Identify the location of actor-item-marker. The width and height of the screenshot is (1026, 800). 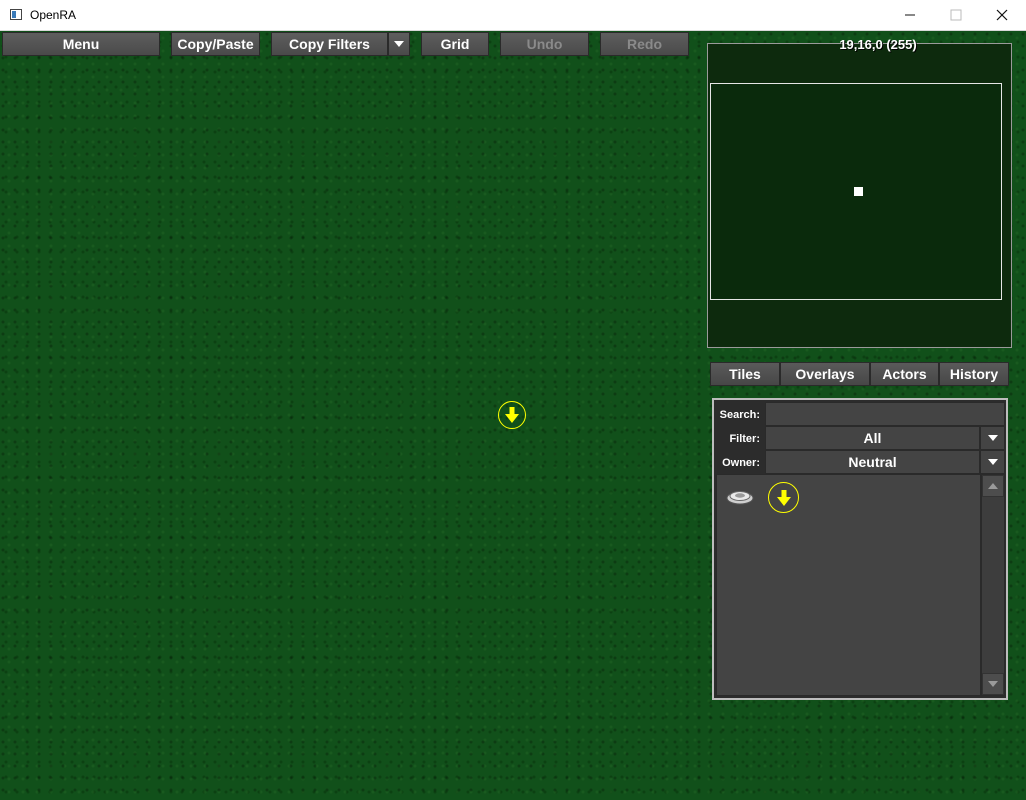
(783, 497).